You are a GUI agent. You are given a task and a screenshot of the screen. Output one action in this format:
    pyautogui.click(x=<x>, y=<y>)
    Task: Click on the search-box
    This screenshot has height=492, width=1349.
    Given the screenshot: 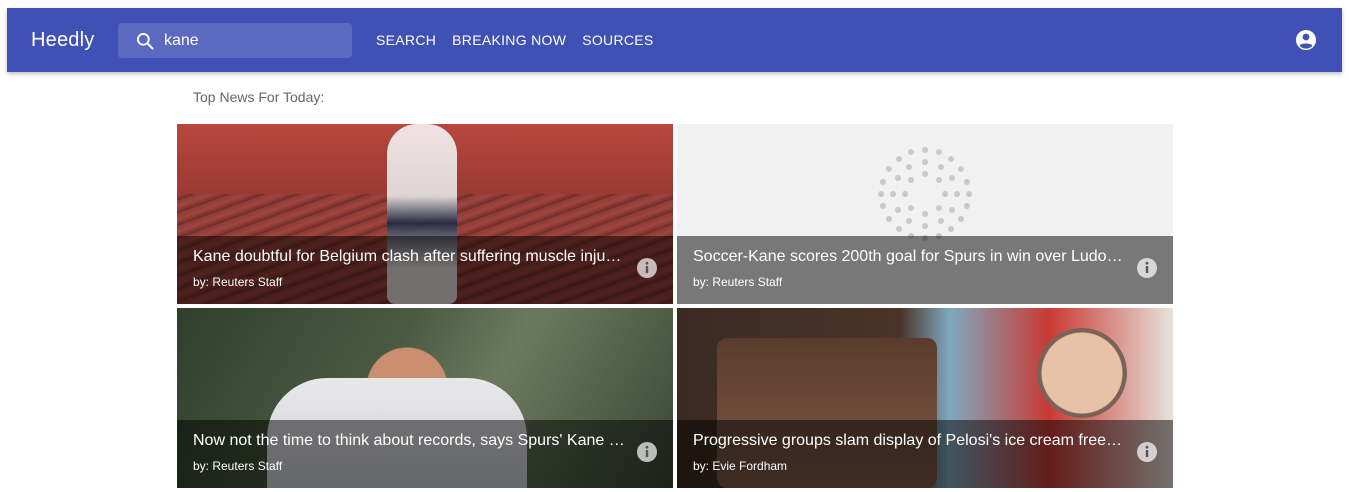 What is the action you would take?
    pyautogui.click(x=235, y=40)
    